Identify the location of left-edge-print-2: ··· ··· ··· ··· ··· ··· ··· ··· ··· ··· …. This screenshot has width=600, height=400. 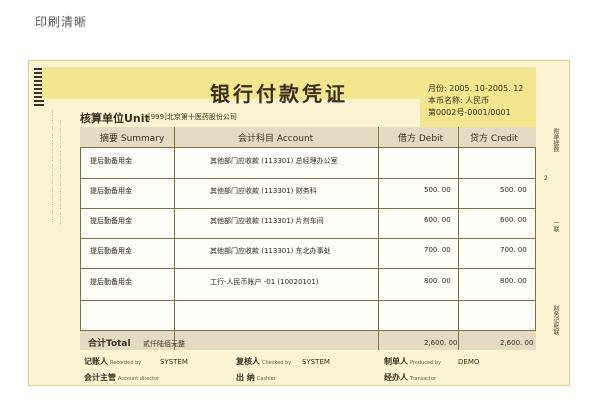
(59, 172).